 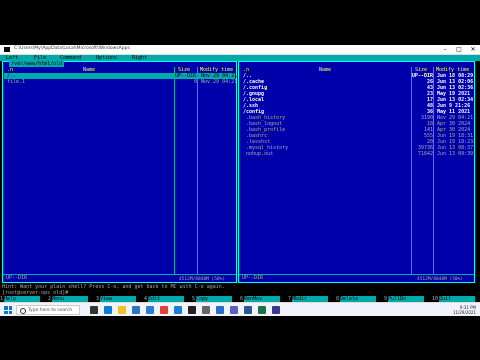 I want to click on row-mtime: Jun 13 09:39, so click(x=455, y=154).